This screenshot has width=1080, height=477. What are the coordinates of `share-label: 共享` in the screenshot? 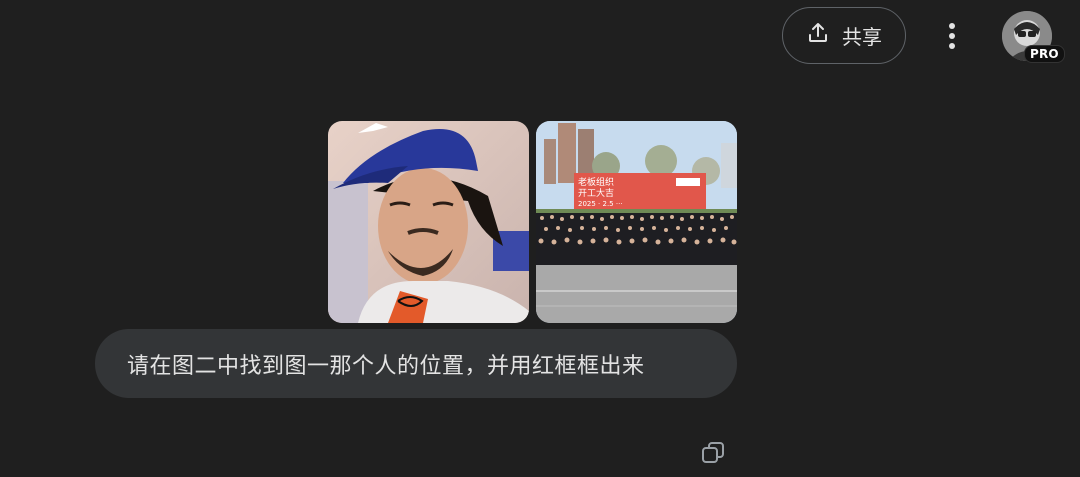 It's located at (862, 37).